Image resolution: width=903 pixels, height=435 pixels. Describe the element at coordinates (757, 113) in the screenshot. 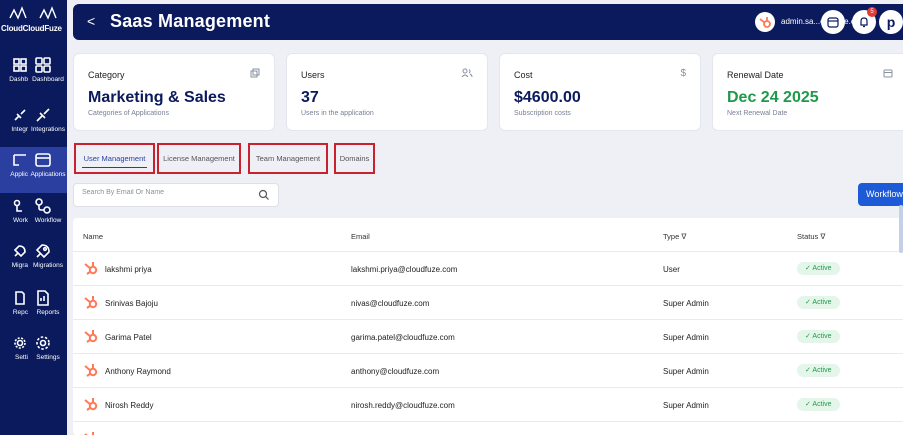

I see `card-subtext: Next Renewal Date` at that location.